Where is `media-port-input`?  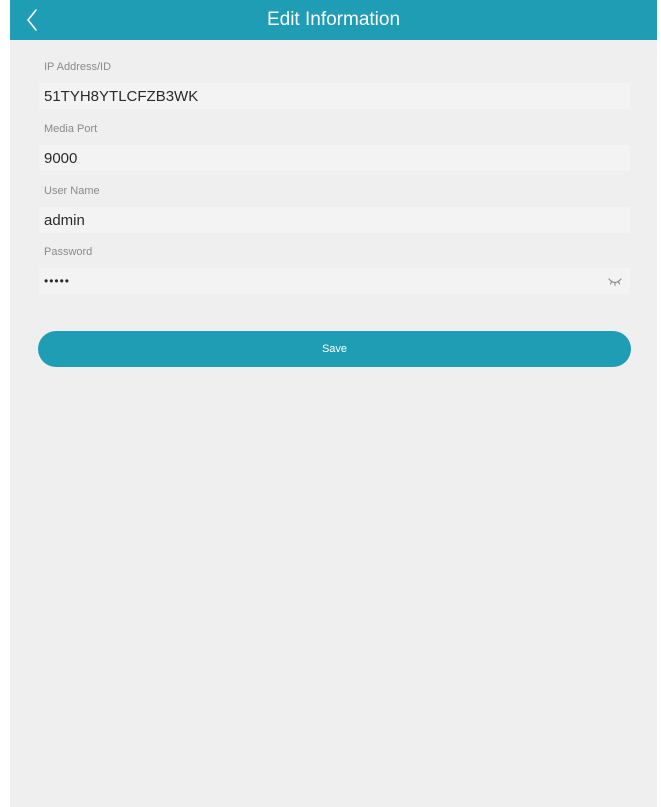 media-port-input is located at coordinates (334, 158).